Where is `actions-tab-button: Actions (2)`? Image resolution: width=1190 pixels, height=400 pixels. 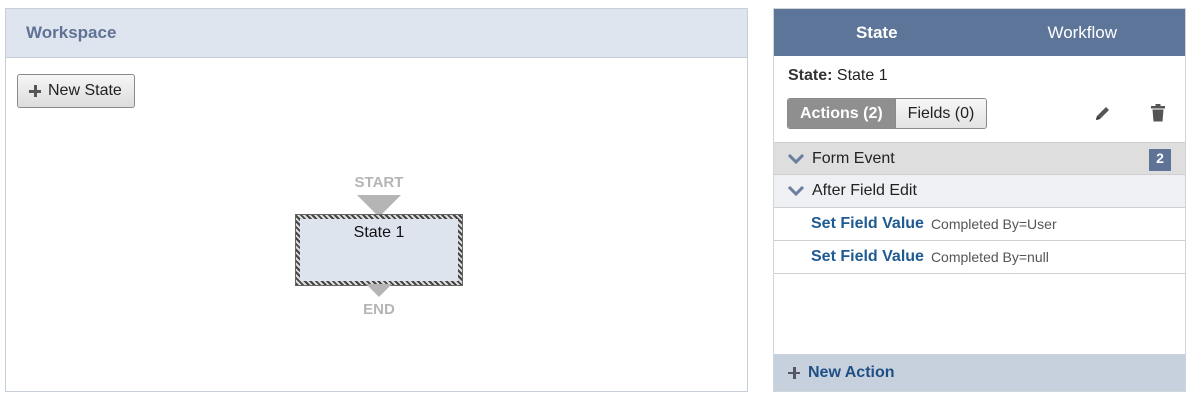 actions-tab-button: Actions (2) is located at coordinates (841, 113).